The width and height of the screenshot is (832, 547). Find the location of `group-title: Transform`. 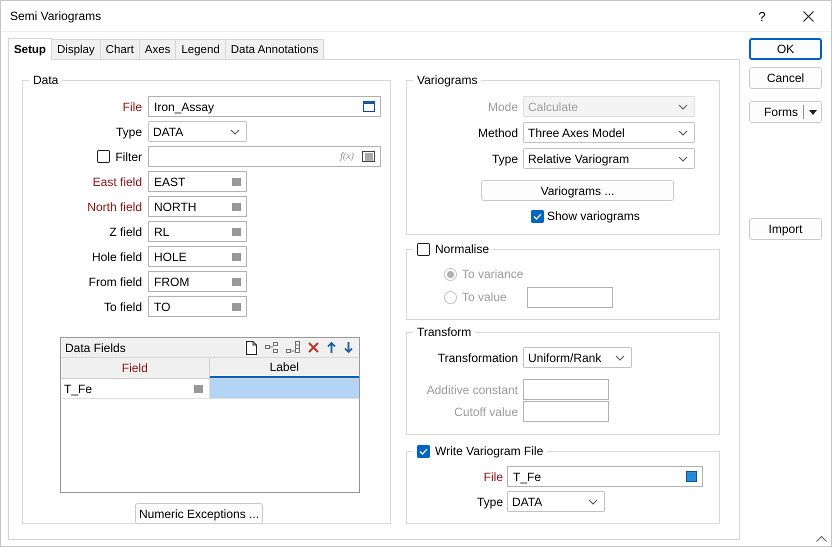

group-title: Transform is located at coordinates (444, 332).